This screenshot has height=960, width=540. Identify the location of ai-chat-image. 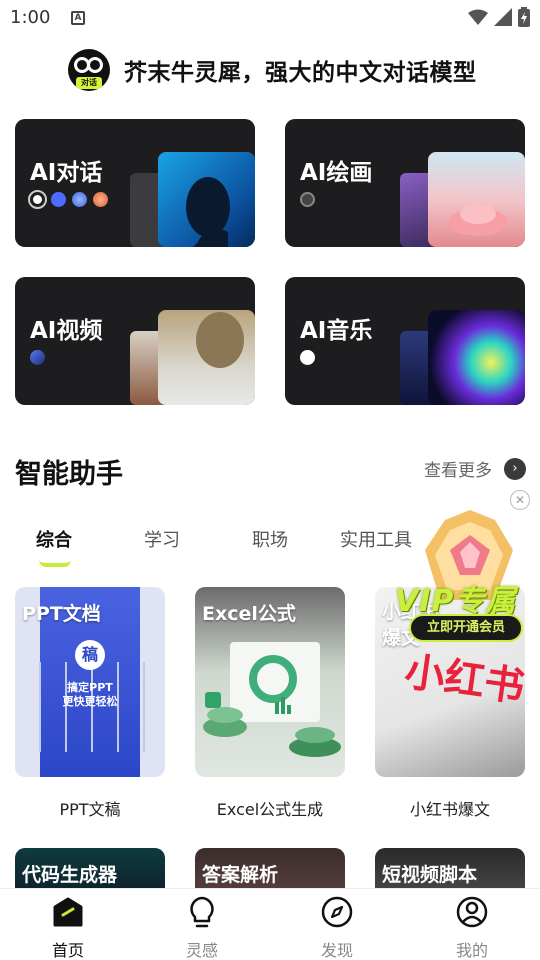
(206, 199).